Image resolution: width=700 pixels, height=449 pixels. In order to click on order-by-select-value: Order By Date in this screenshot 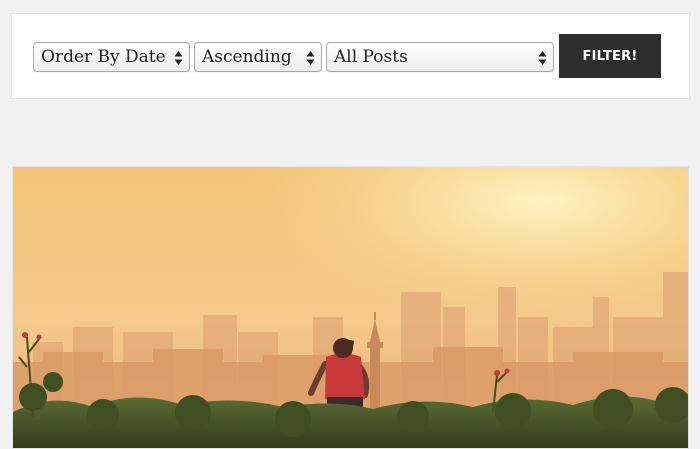, I will do `click(103, 57)`.